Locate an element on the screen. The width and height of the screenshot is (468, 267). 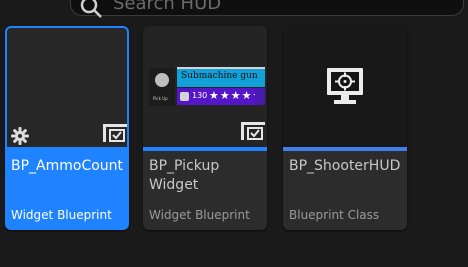
toolbar: Search HUD is located at coordinates (234, 9).